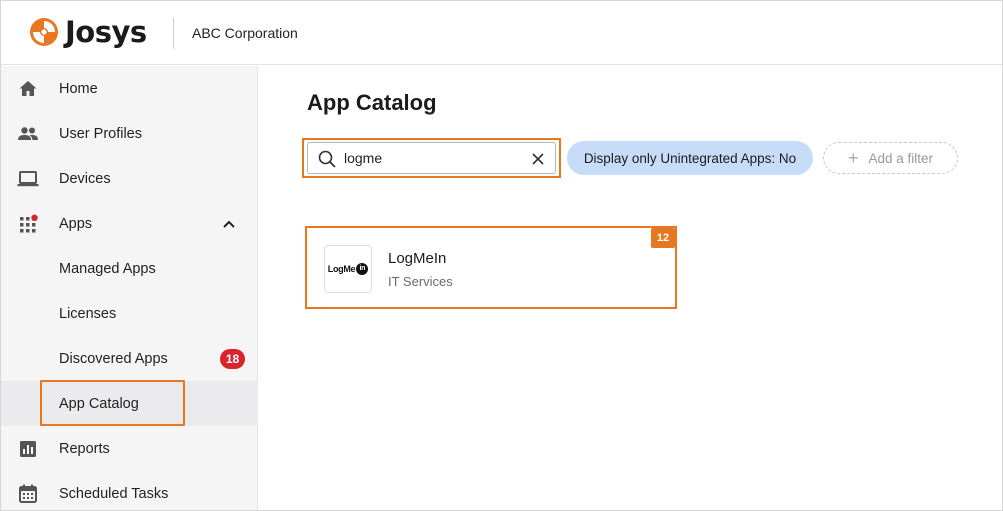  I want to click on unintegrated-apps-filter-chip: Display only Unintegrated Apps: No, so click(690, 158).